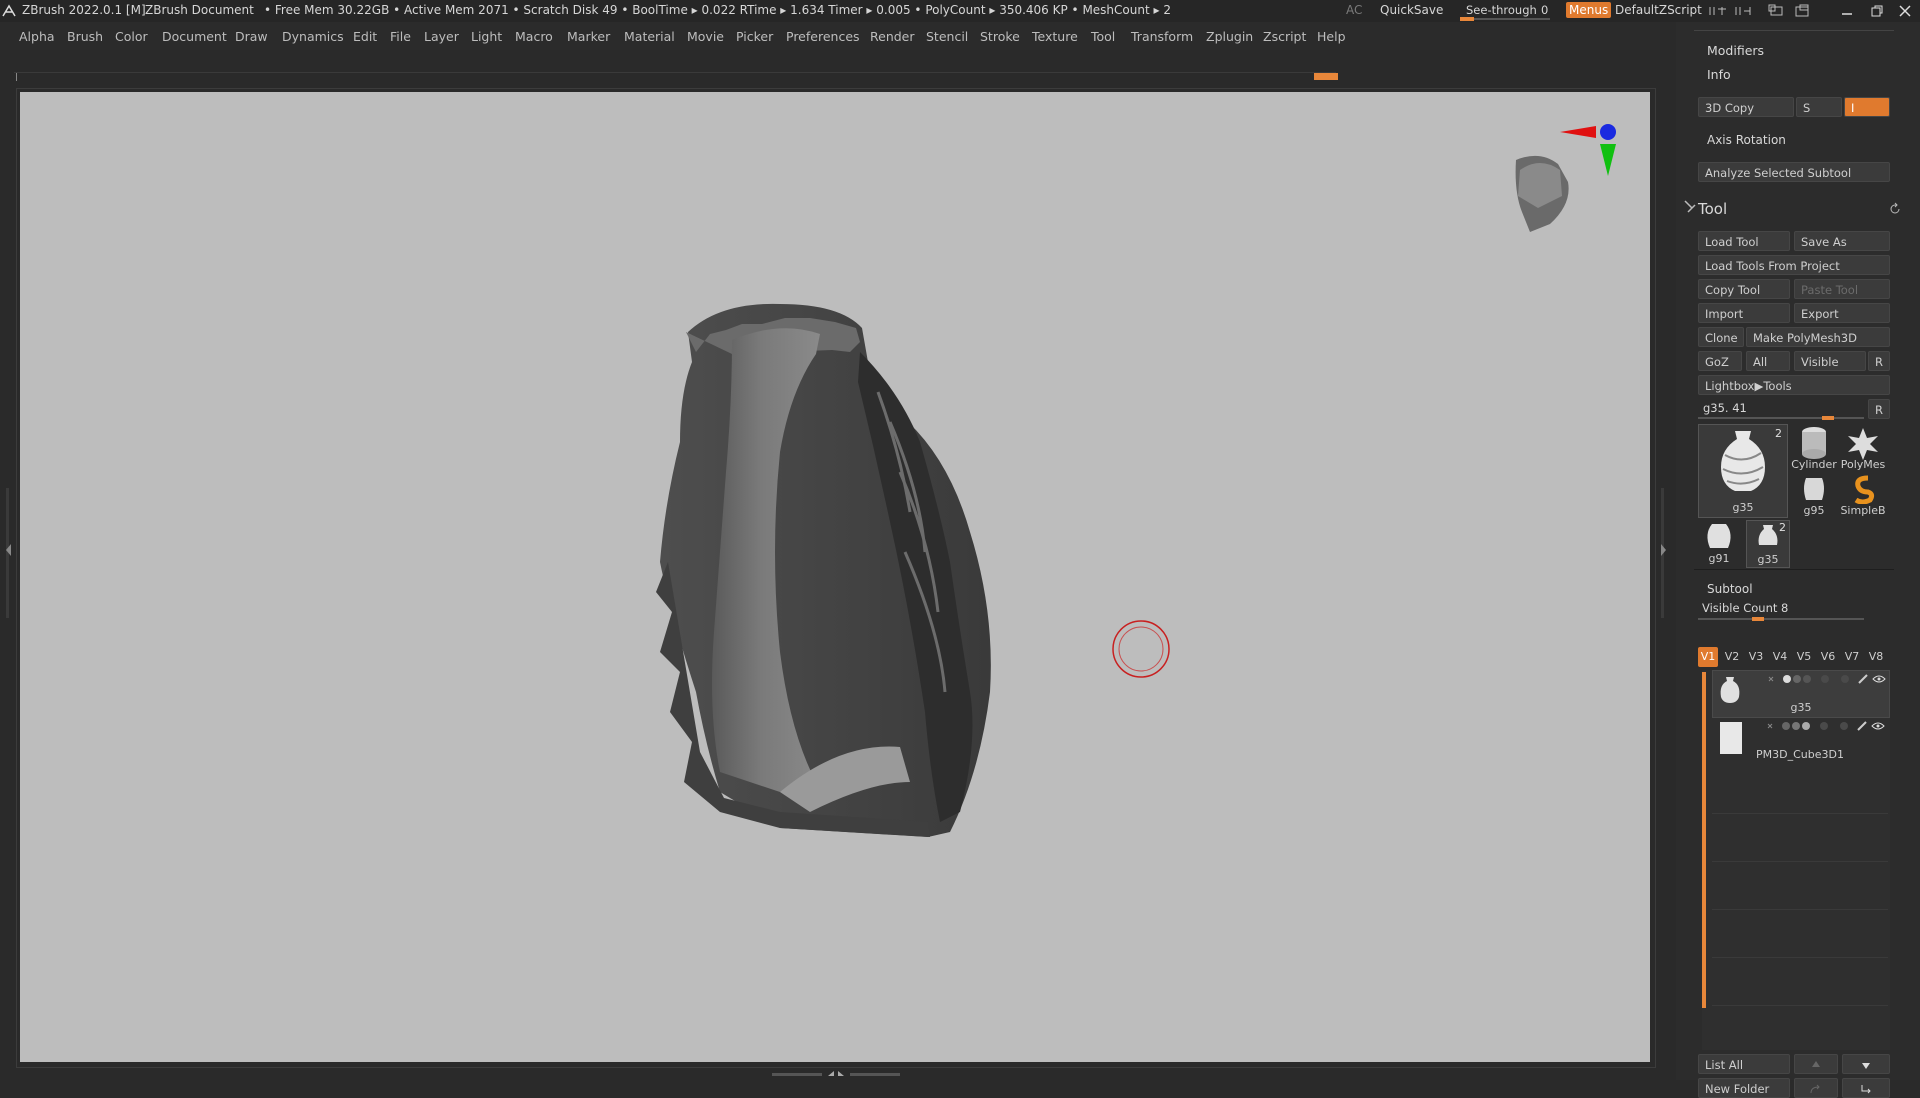 This screenshot has width=1920, height=1098. I want to click on load-tool-button: Load Tool, so click(1744, 241).